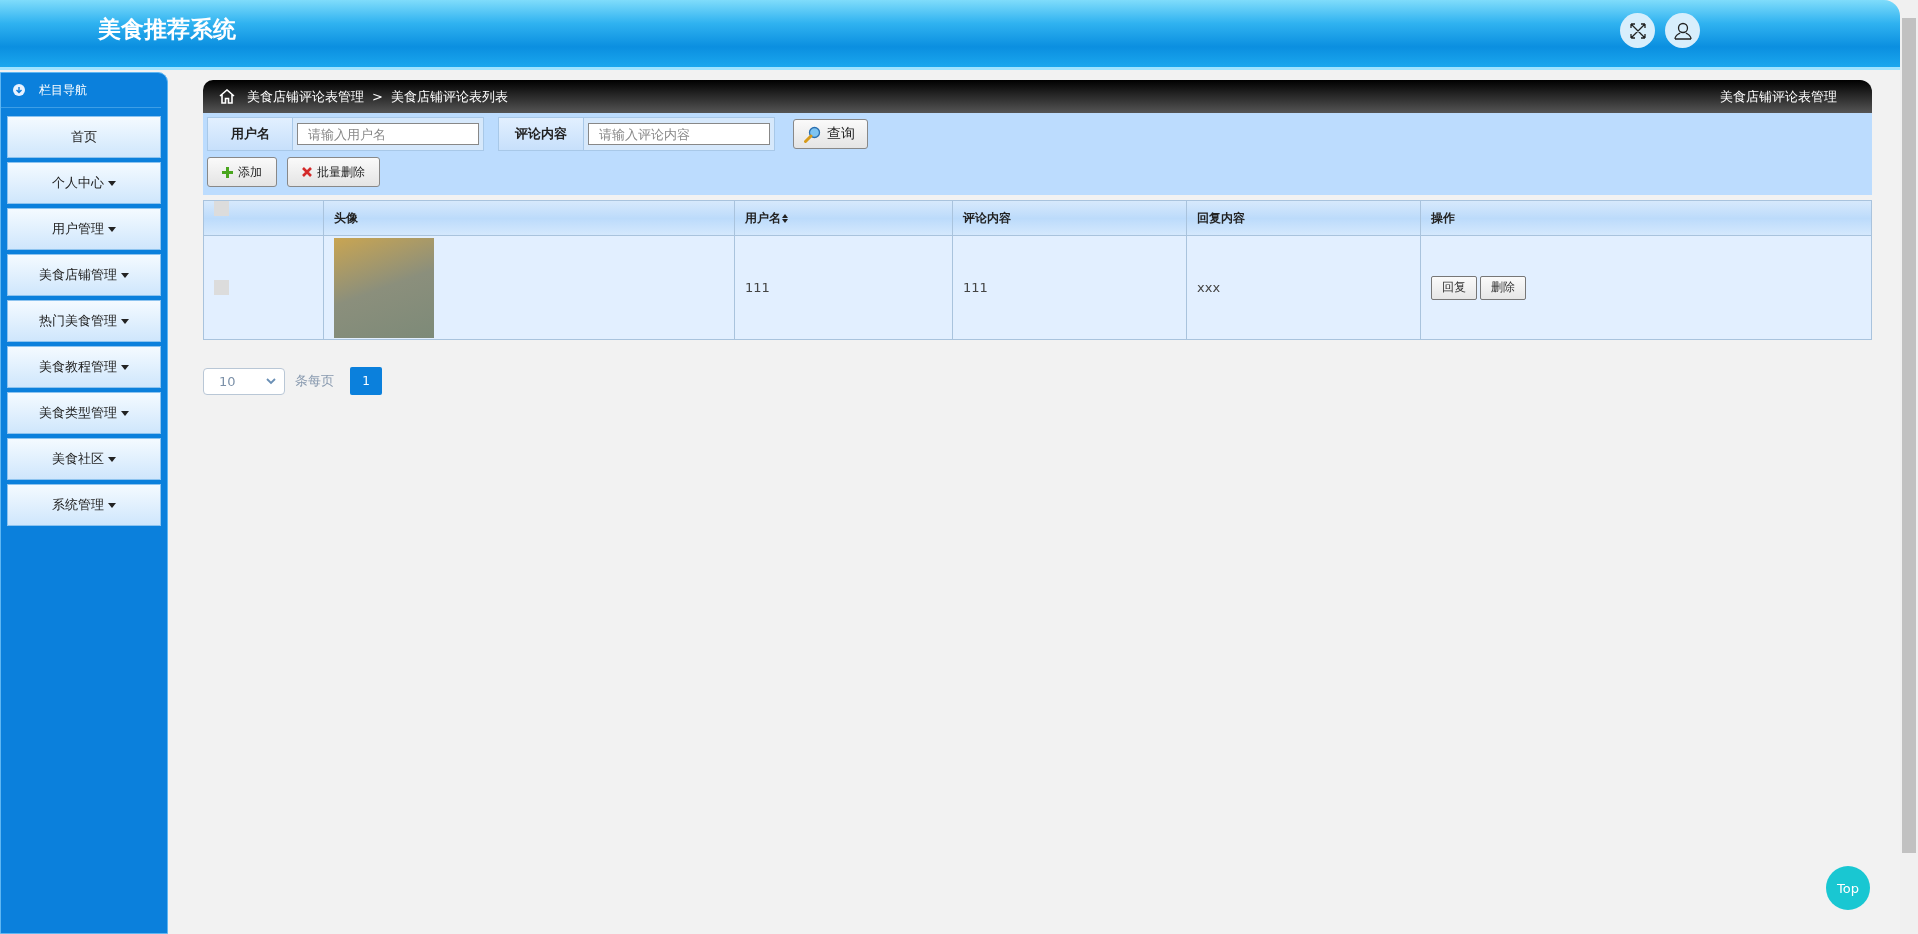 Image resolution: width=1918 pixels, height=934 pixels. What do you see at coordinates (388, 134) in the screenshot?
I see `search-field: 请输入用户名` at bounding box center [388, 134].